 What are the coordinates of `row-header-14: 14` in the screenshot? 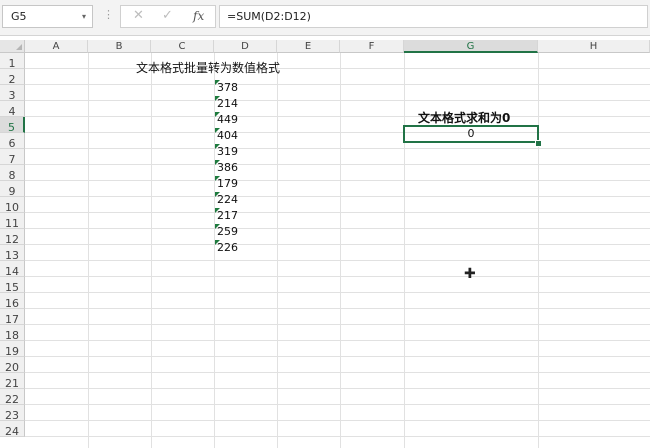 It's located at (12, 269).